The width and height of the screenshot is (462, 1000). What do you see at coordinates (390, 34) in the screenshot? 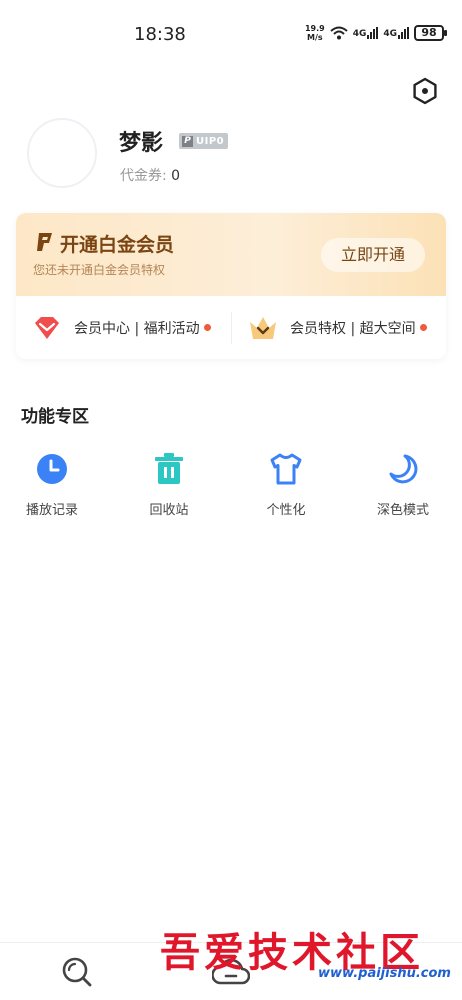
I see `signal-2-label: 4G` at bounding box center [390, 34].